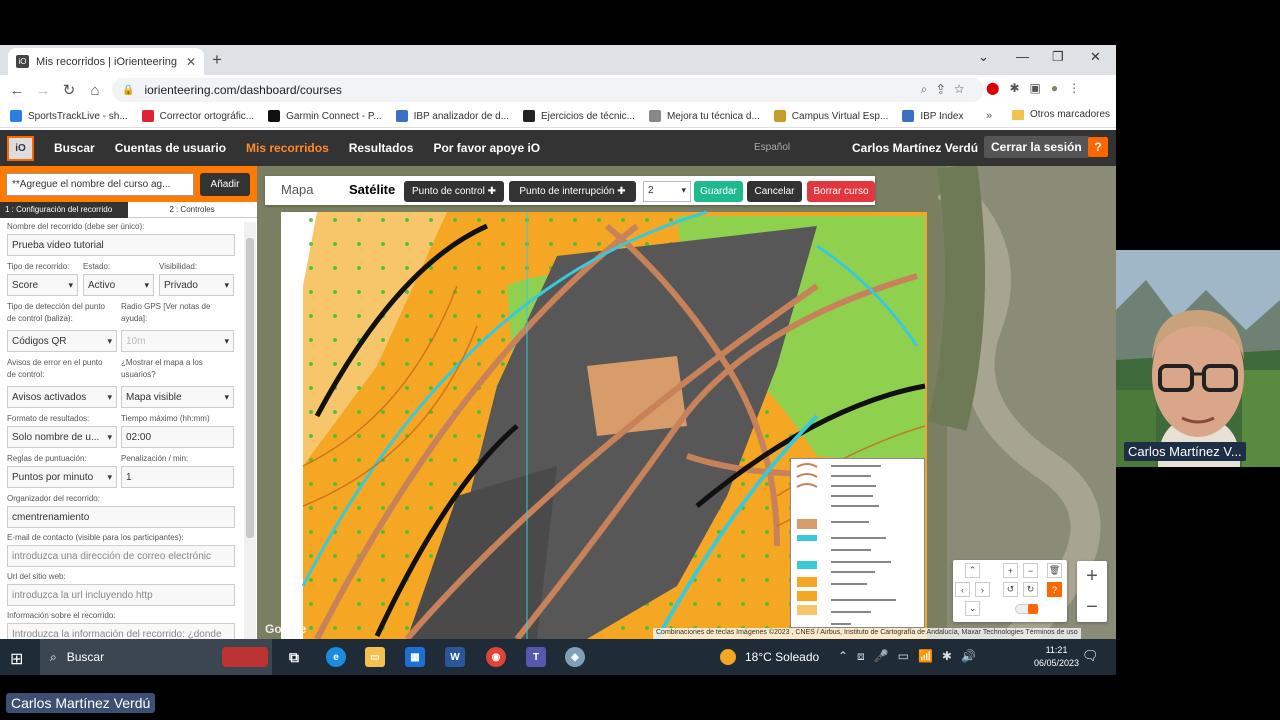 The image size is (1280, 720). What do you see at coordinates (64, 210) in the screenshot?
I see `tab-course-config: 1 : Configuración del recorrido` at bounding box center [64, 210].